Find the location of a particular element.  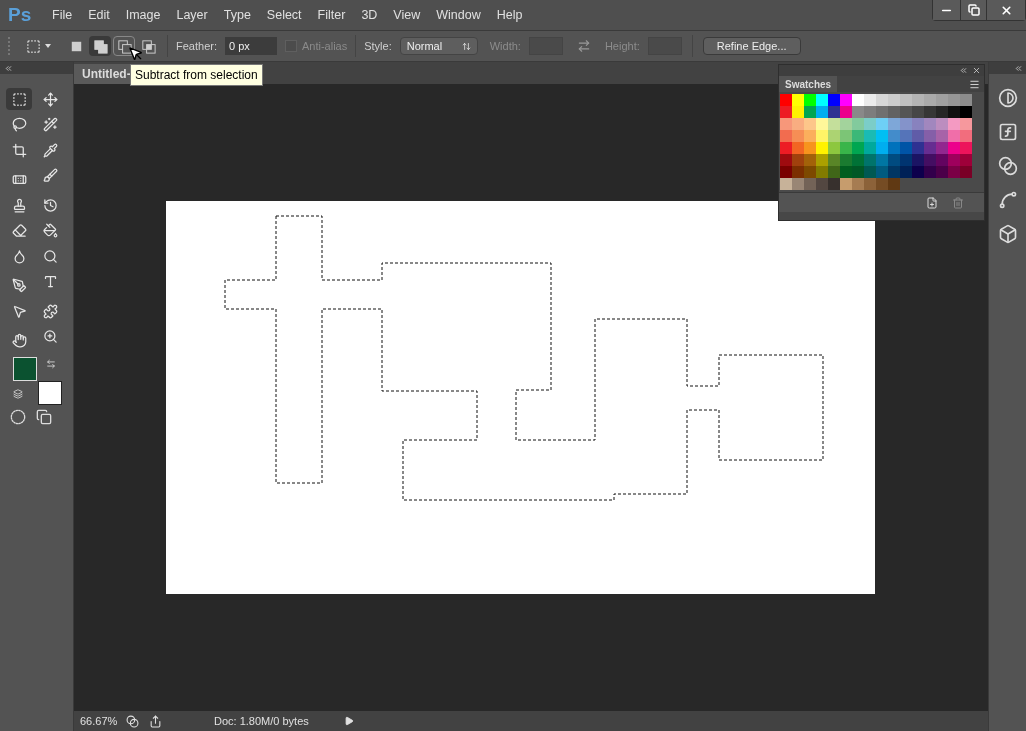

height-label: Height: is located at coordinates (622, 46).